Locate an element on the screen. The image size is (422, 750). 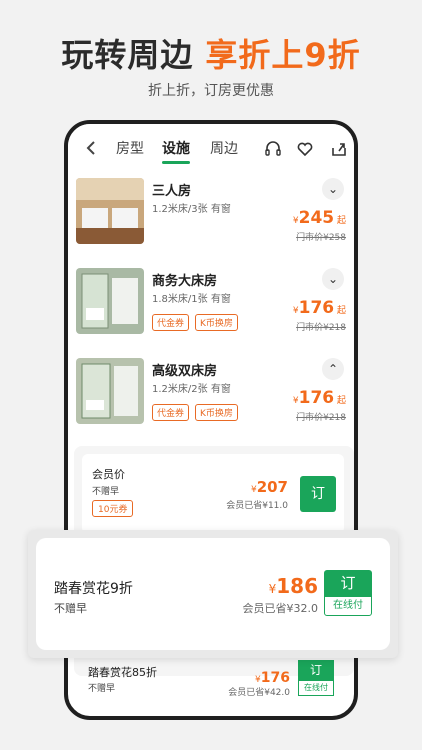
tab-nearby: 周边 is located at coordinates (224, 148).